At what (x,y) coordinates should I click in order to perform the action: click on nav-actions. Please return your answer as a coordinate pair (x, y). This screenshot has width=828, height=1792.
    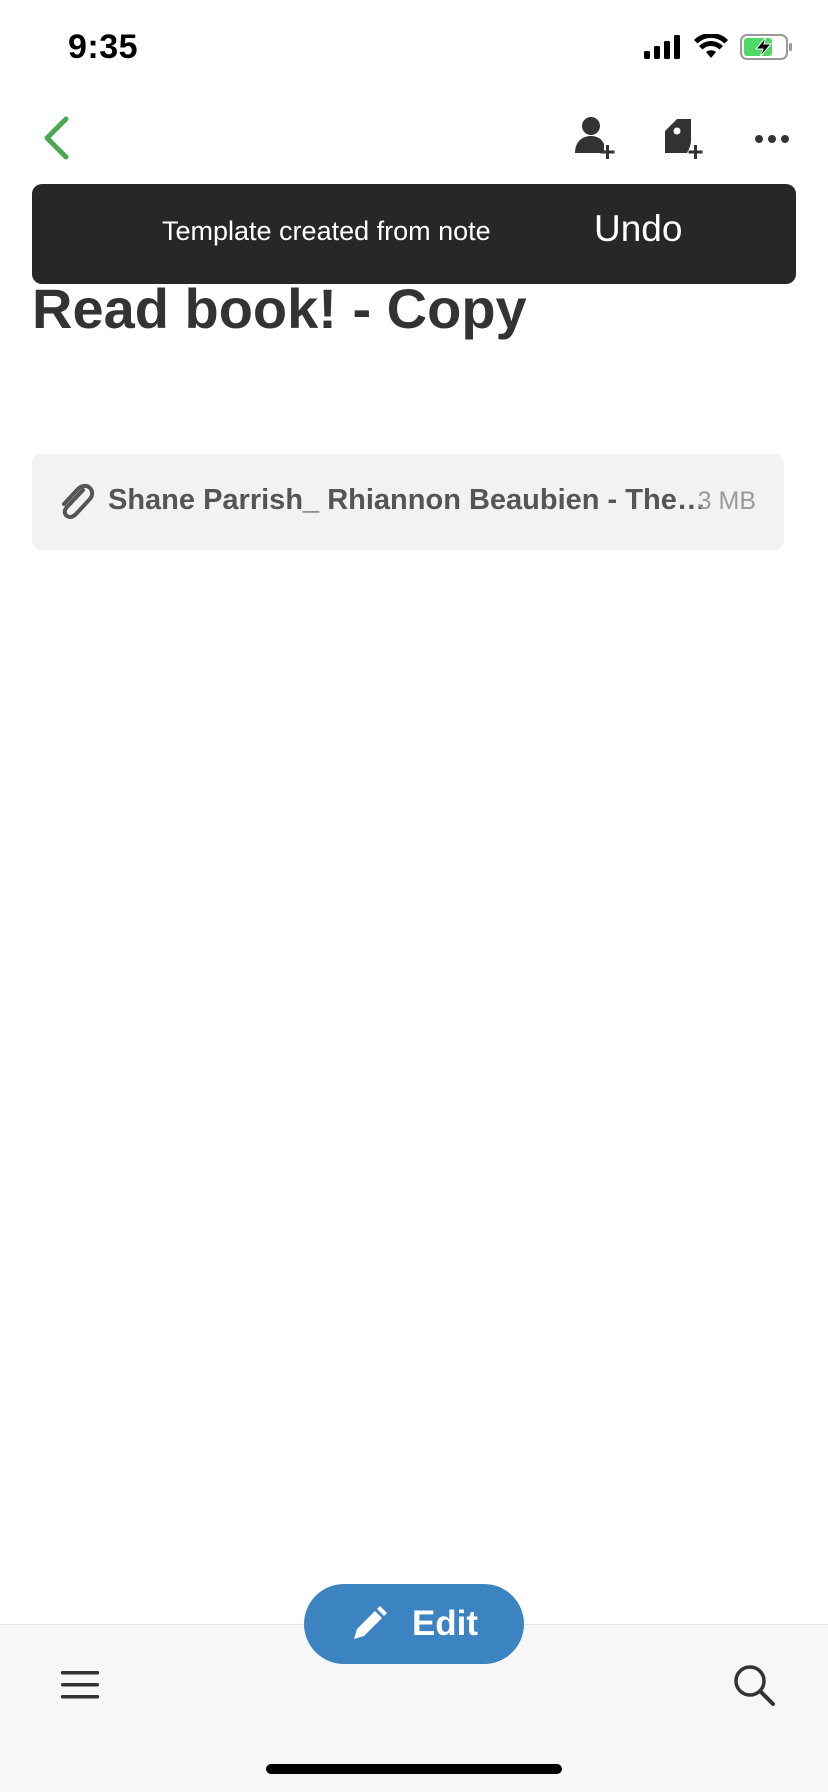
    Looking at the image, I should click on (684, 140).